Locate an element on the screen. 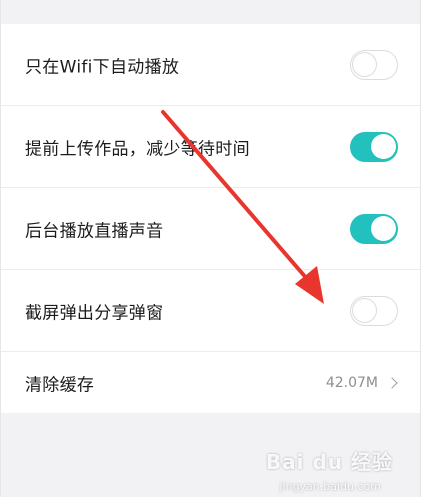 Image resolution: width=421 pixels, height=497 pixels. setting-label: 后台播放直播声音 is located at coordinates (94, 231).